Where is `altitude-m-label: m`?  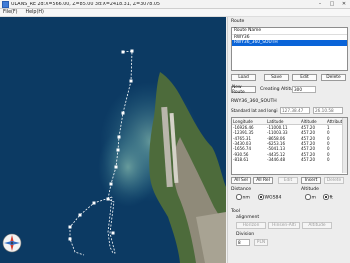
altitude-m-label: m is located at coordinates (313, 198).